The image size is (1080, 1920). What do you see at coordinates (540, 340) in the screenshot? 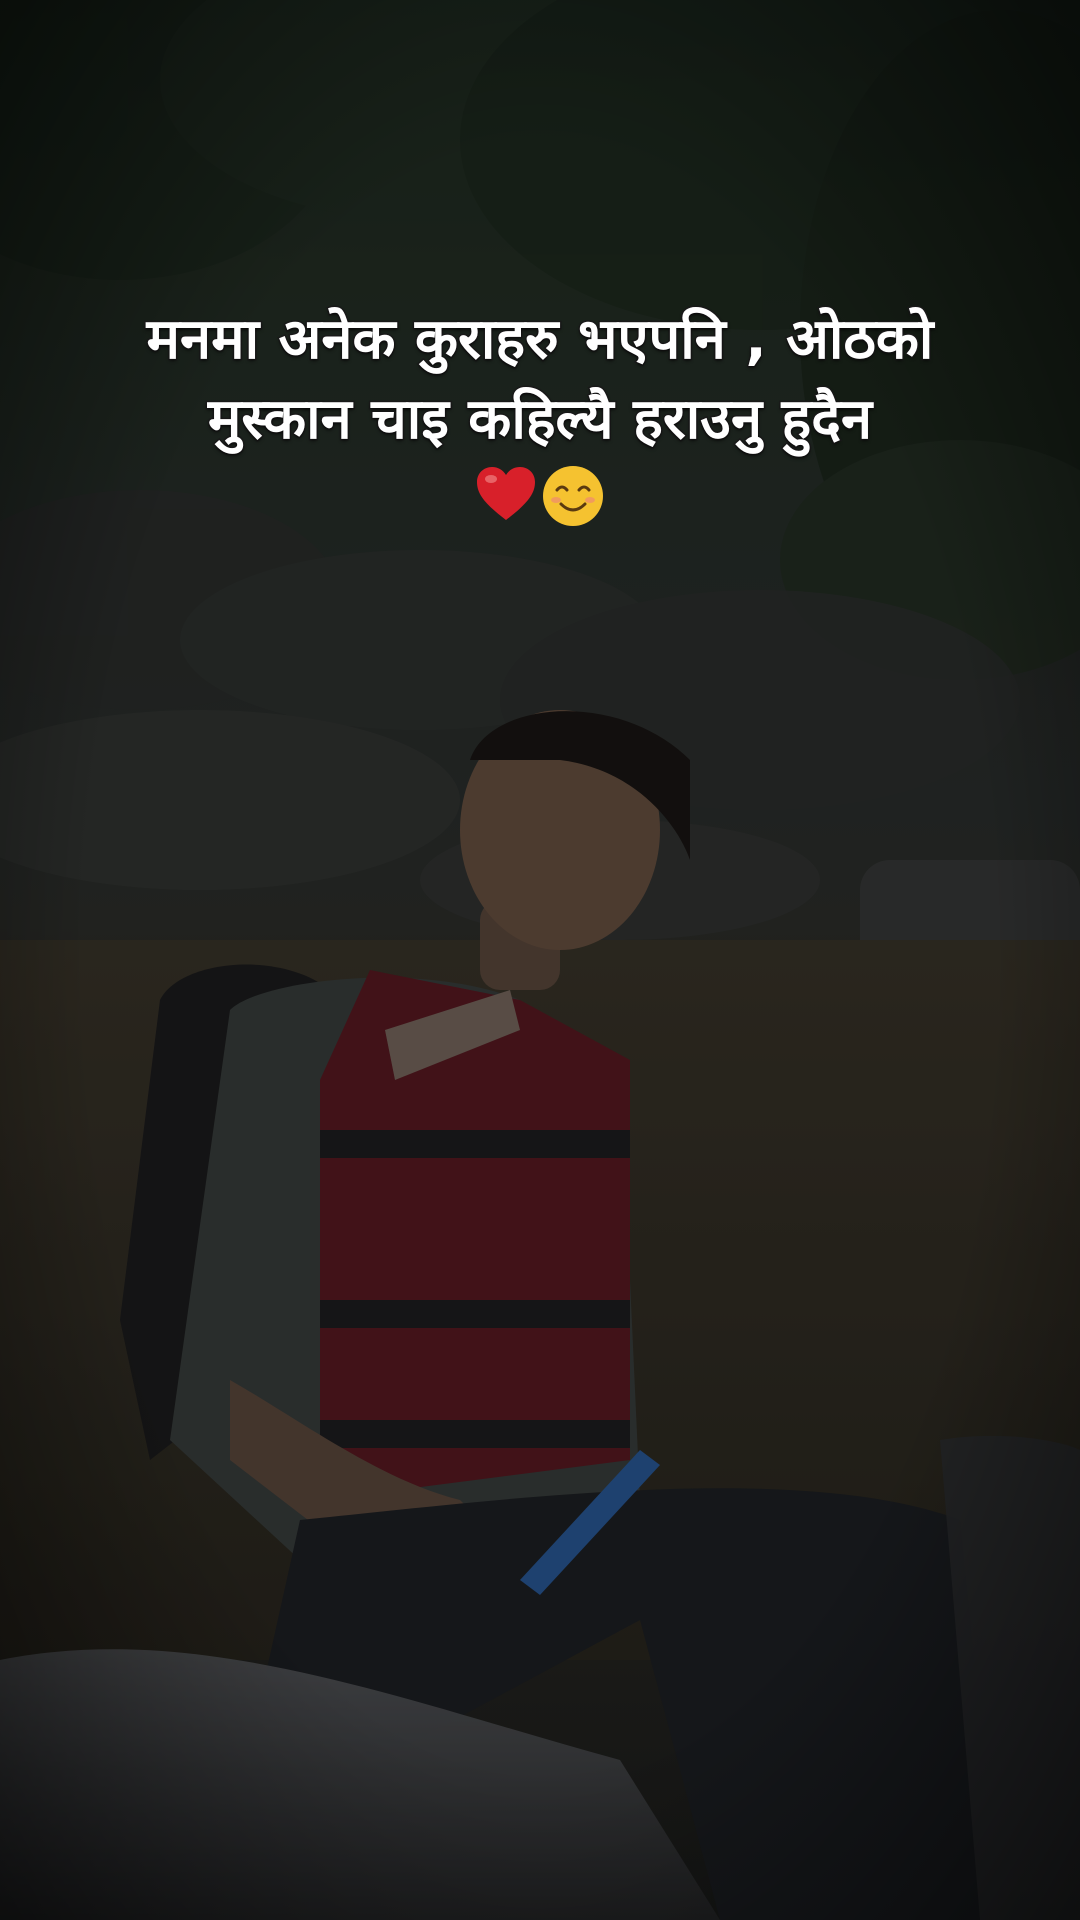
I see `caption-line-1: मनमा अनेक कुराहरु भएपनि , ओठको` at bounding box center [540, 340].